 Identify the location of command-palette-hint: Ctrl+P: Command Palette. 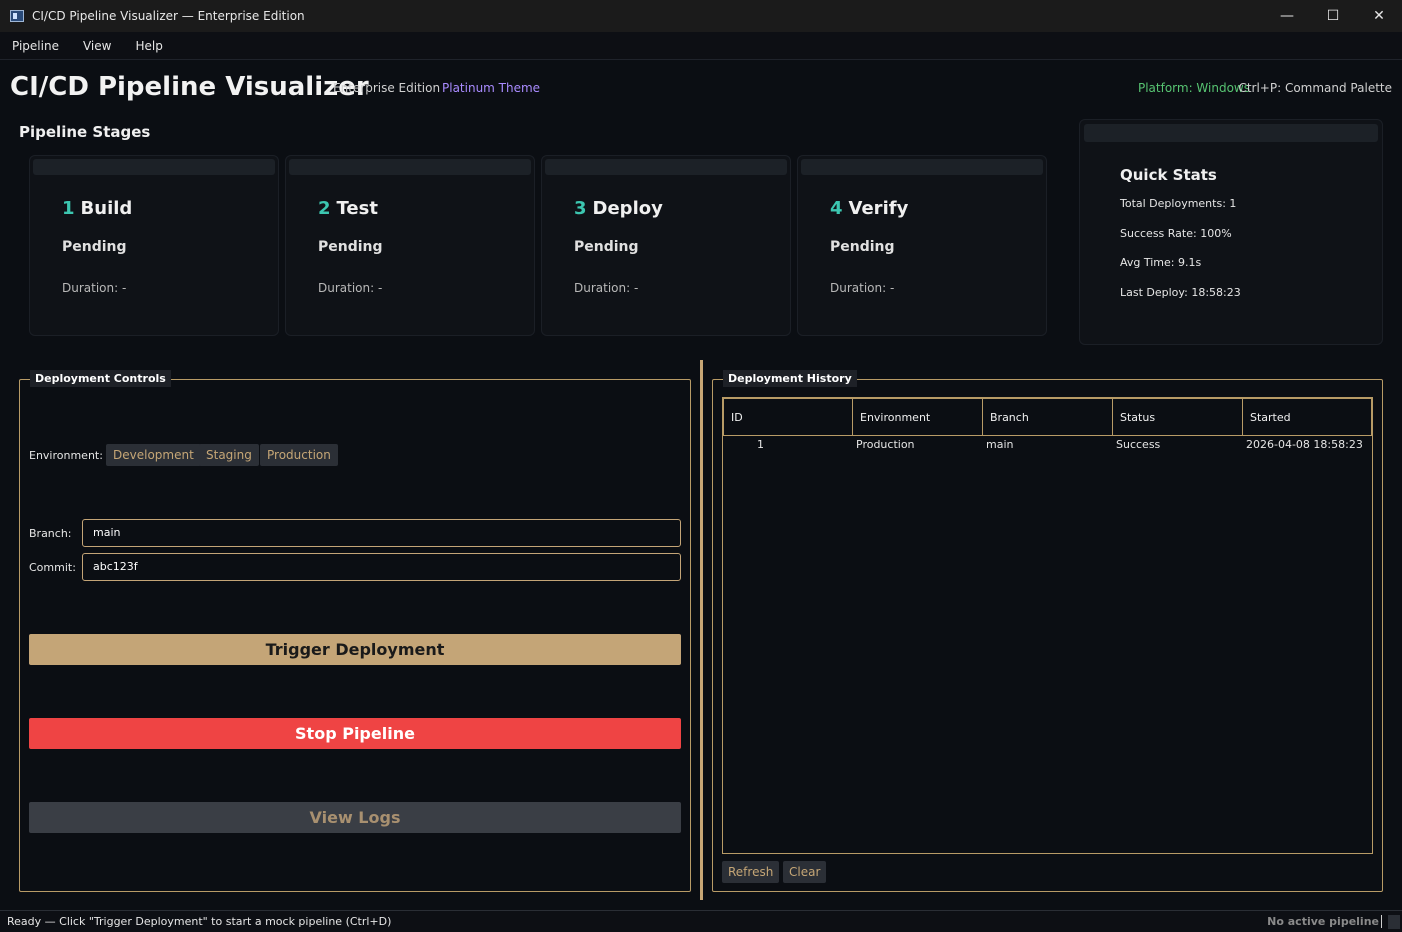
(1315, 88).